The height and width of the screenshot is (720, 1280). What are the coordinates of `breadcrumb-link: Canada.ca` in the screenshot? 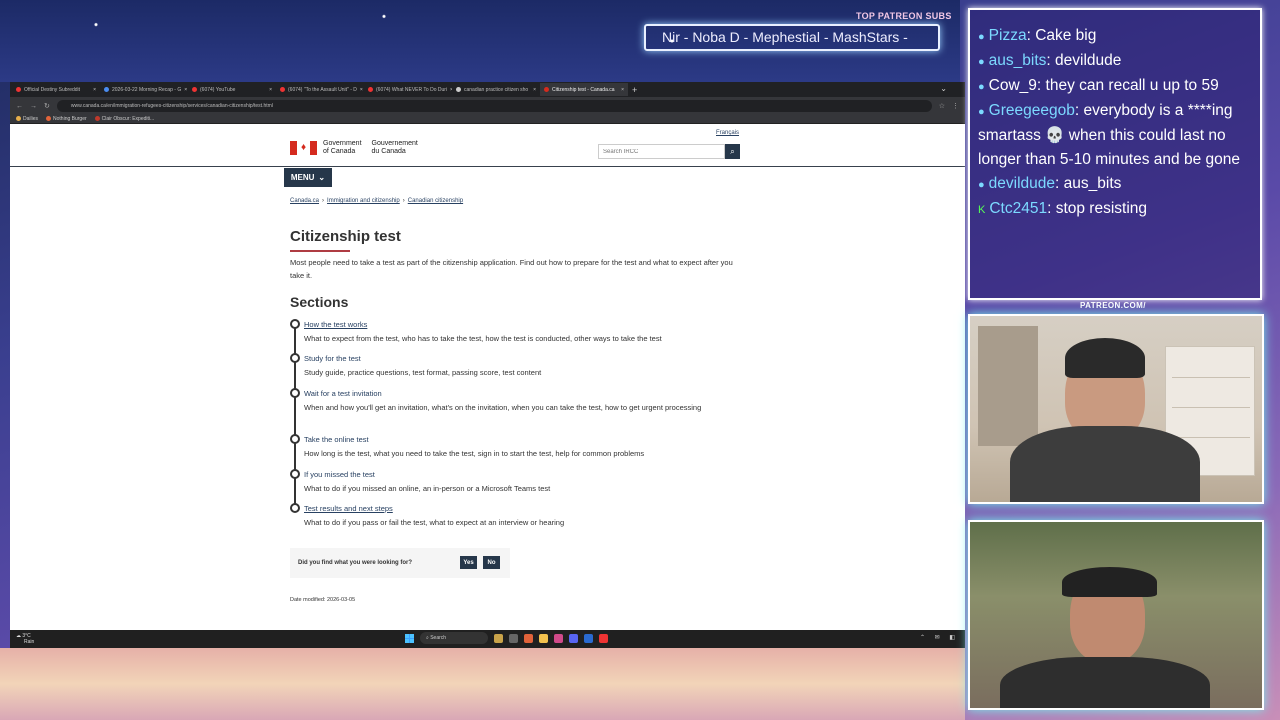 It's located at (304, 201).